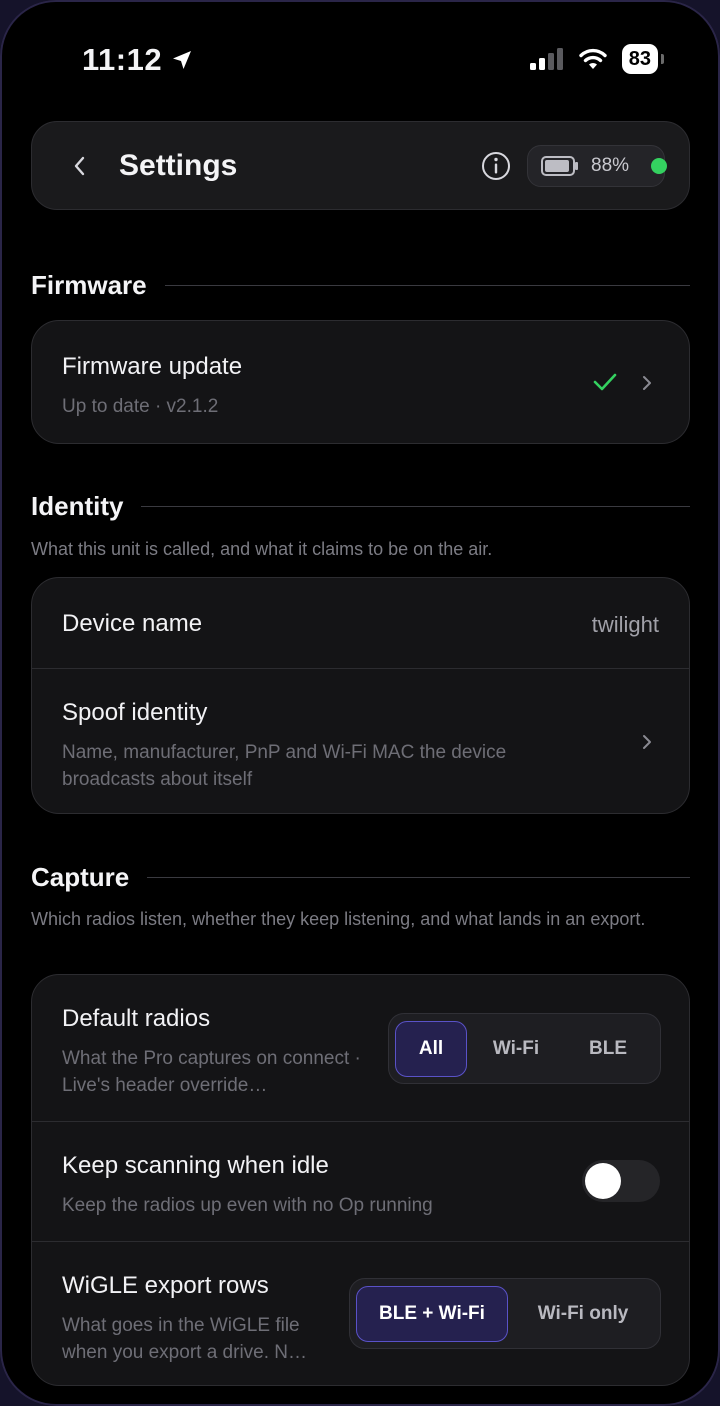  What do you see at coordinates (77, 506) in the screenshot?
I see `section-identity-label: Identity` at bounding box center [77, 506].